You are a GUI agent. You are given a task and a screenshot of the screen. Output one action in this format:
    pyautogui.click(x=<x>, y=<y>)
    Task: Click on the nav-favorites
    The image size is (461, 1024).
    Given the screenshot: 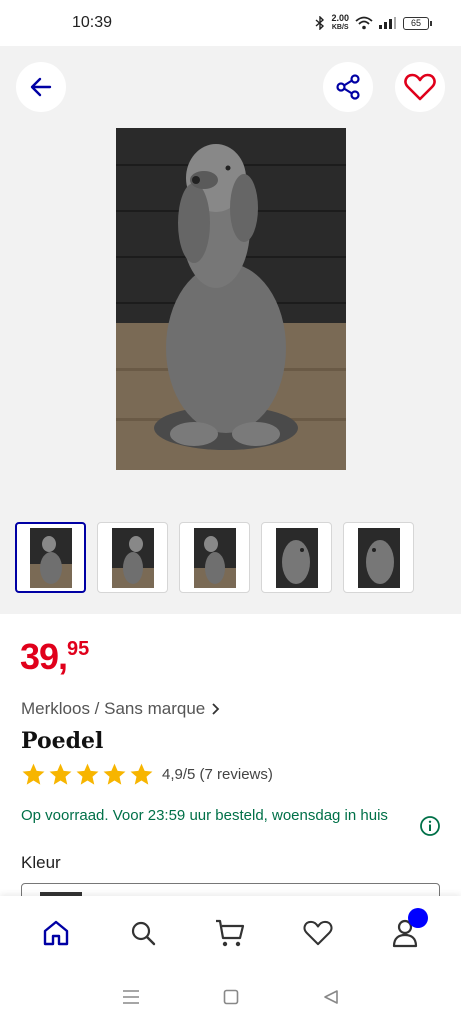 What is the action you would take?
    pyautogui.click(x=318, y=933)
    